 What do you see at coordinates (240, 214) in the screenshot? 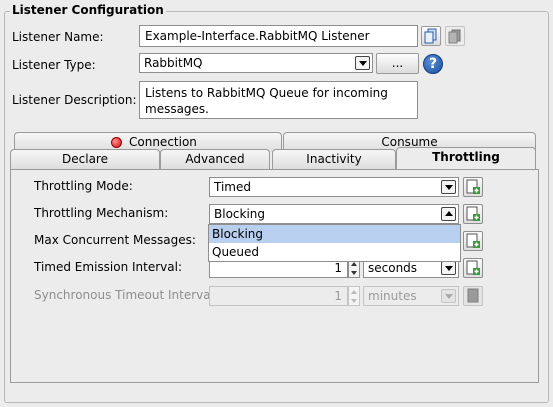
I see `throttling-mechanism-value: Blocking` at bounding box center [240, 214].